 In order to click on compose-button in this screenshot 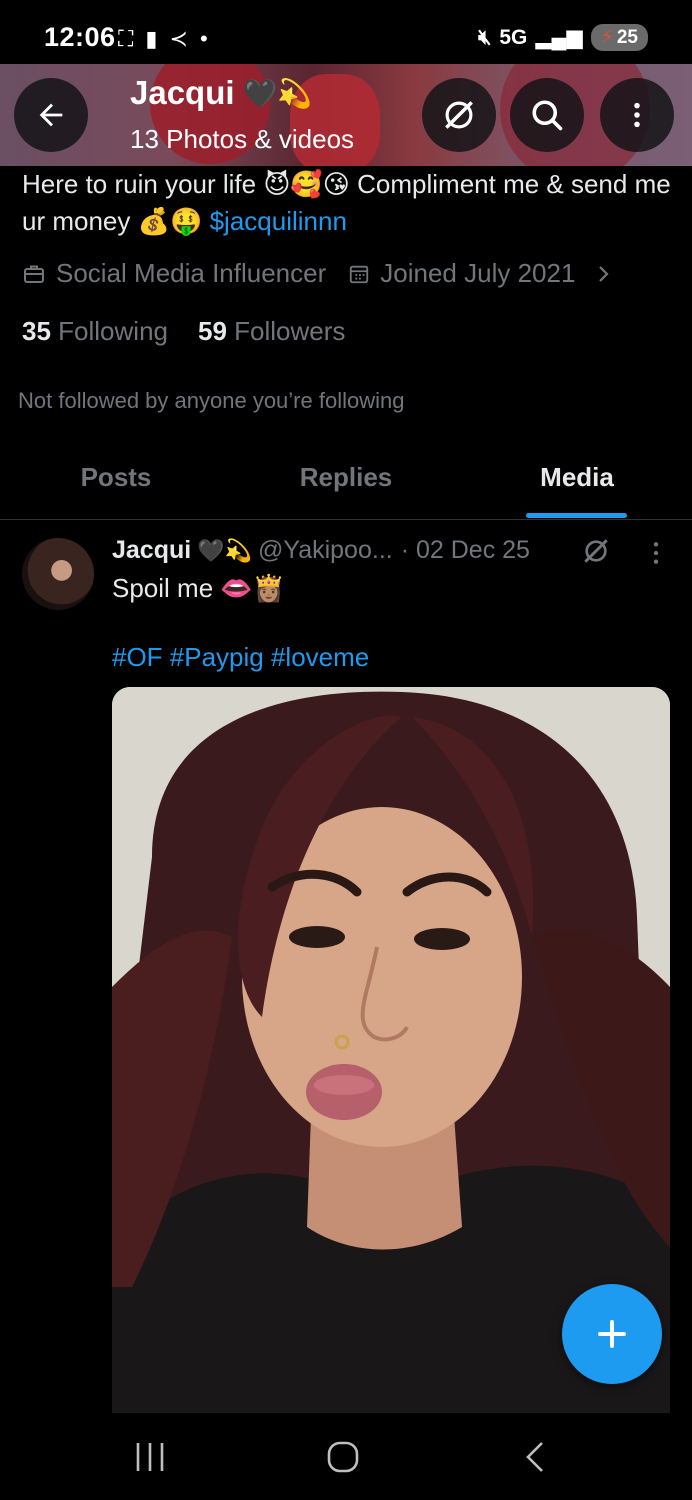, I will do `click(612, 1334)`.